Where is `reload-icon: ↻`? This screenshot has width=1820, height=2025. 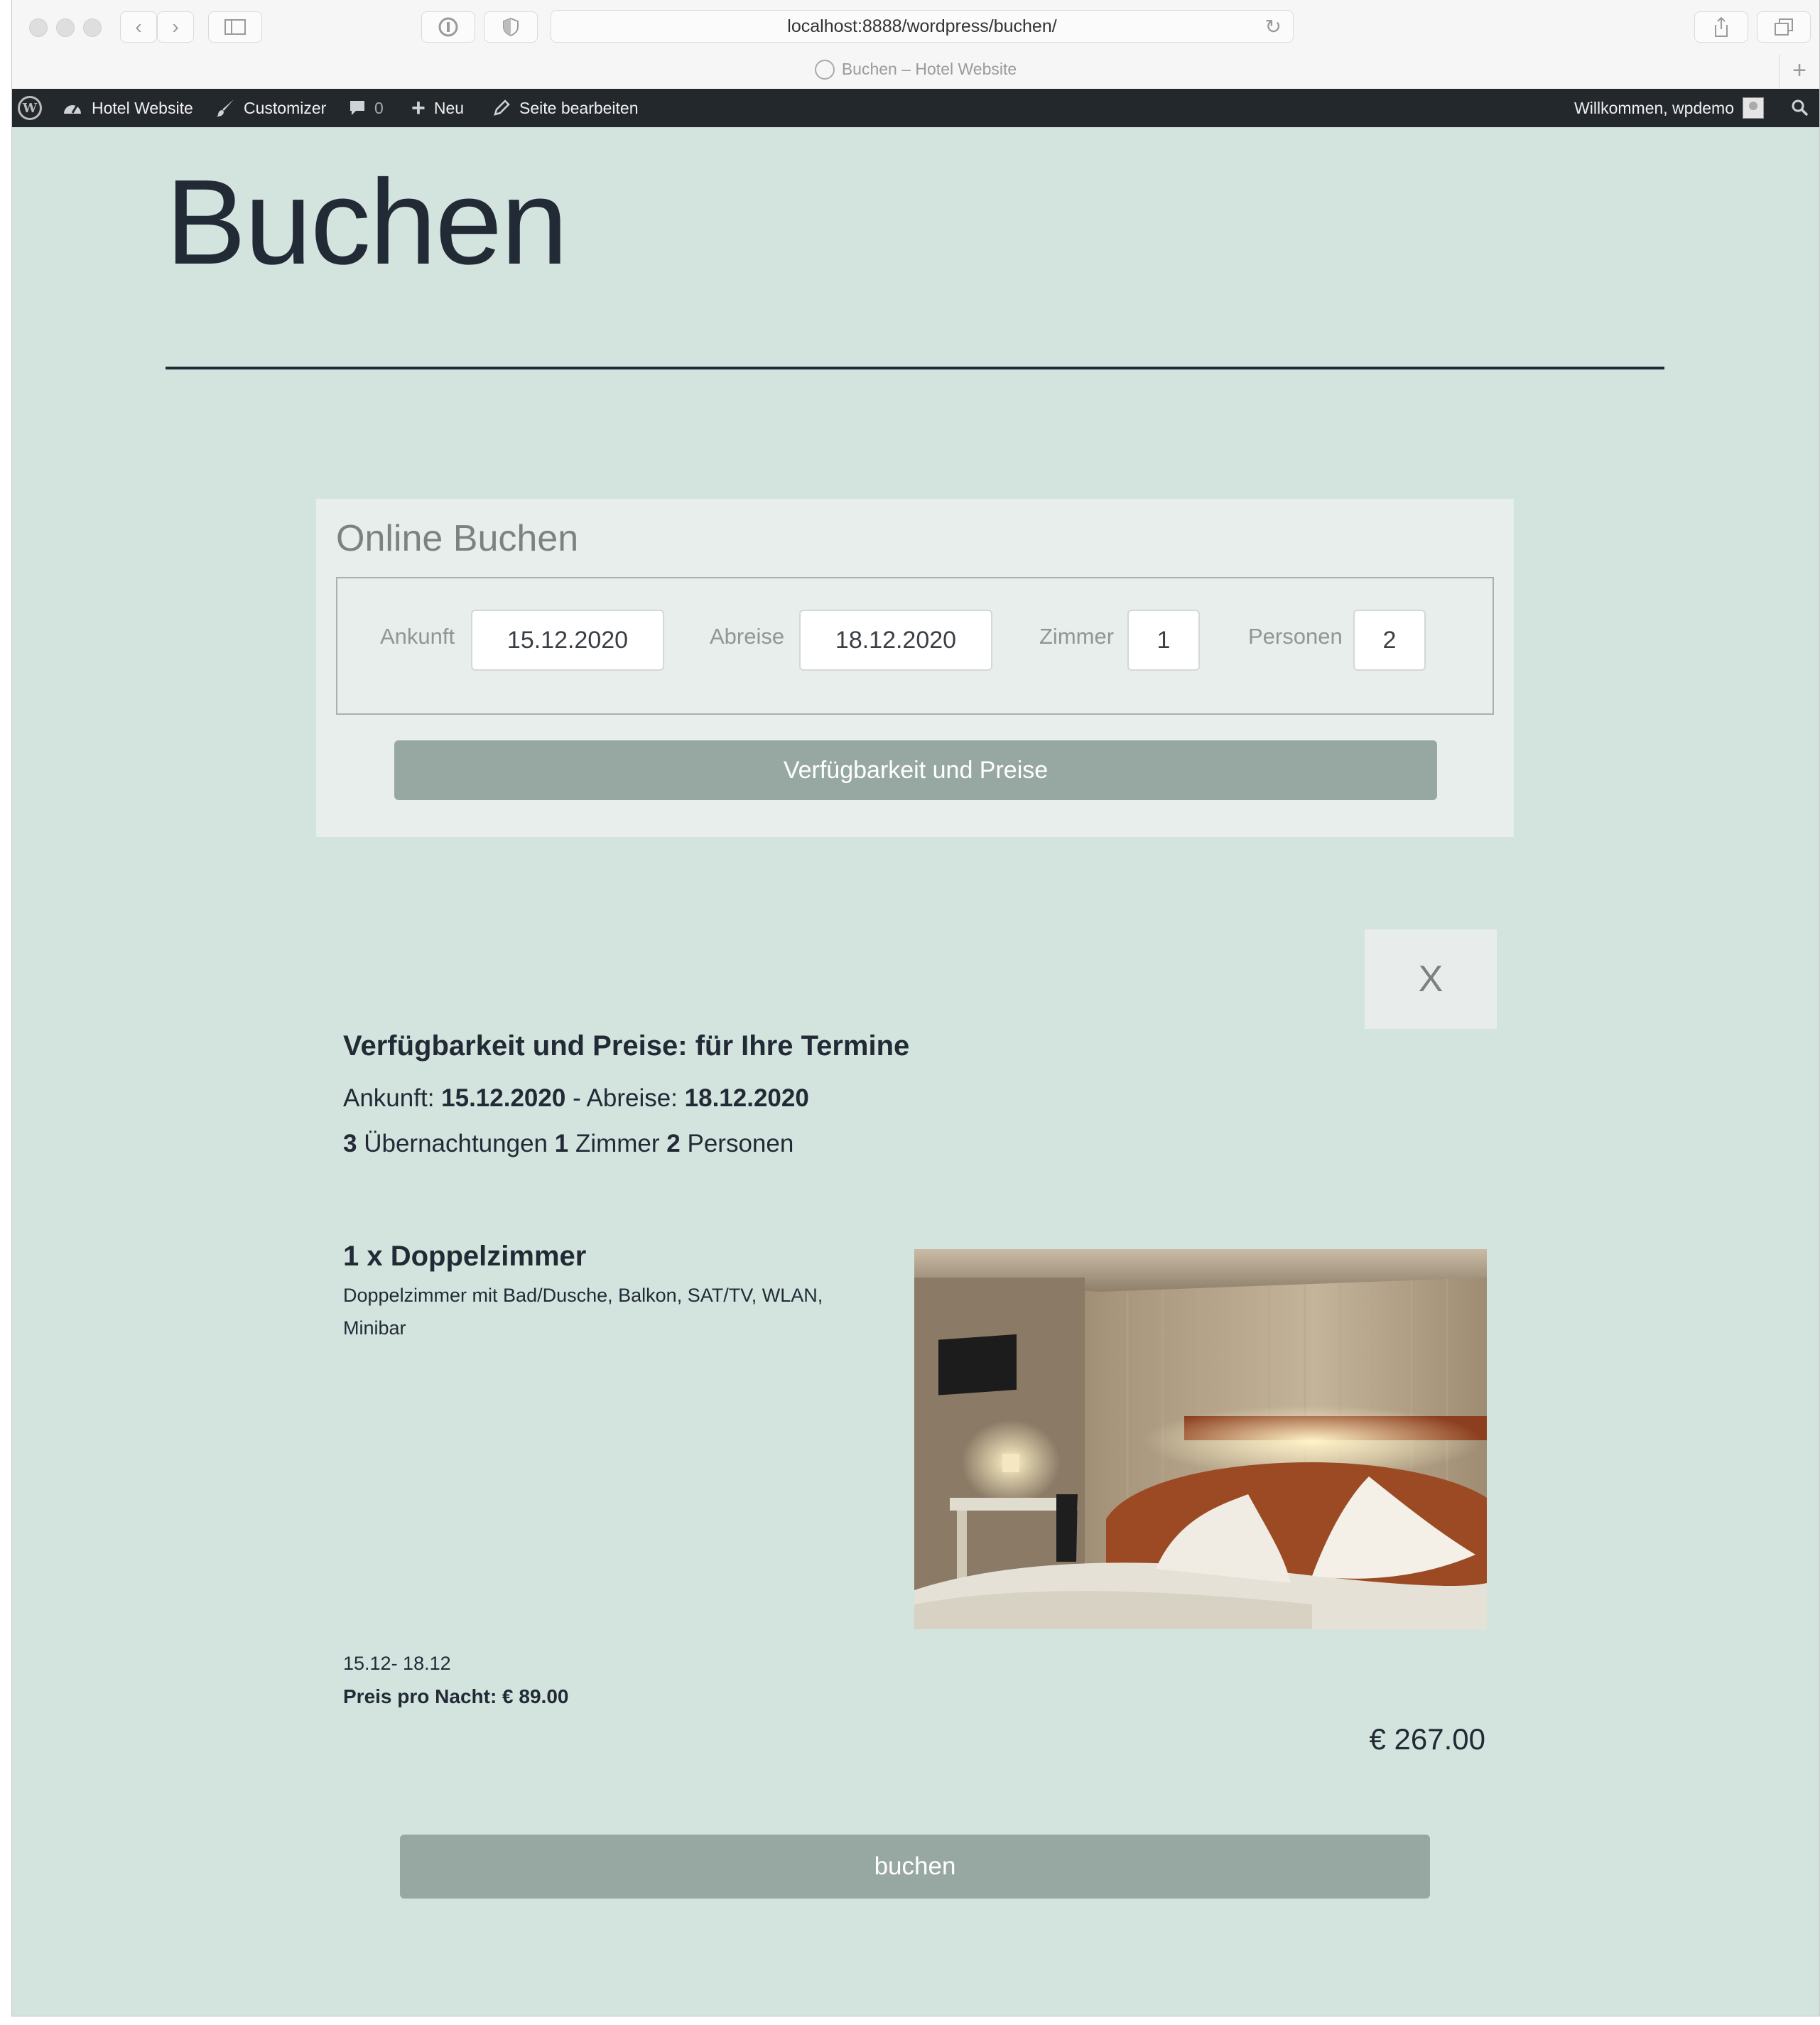 reload-icon: ↻ is located at coordinates (1273, 26).